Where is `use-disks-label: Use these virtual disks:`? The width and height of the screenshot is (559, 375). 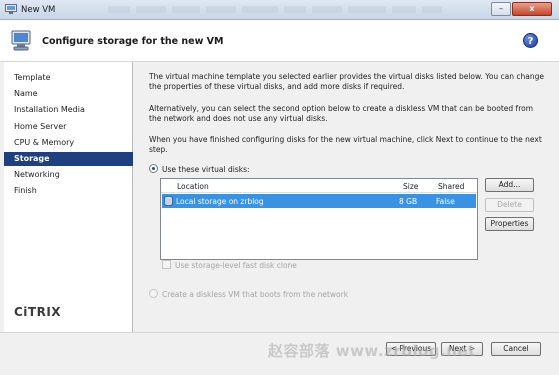 use-disks-label: Use these virtual disks: is located at coordinates (206, 169).